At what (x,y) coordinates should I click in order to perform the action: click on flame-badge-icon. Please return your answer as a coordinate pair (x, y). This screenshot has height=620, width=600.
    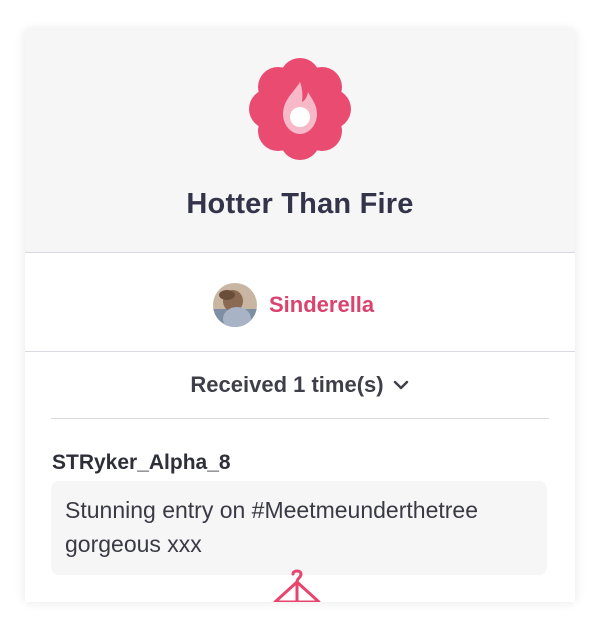
    Looking at the image, I should click on (300, 109).